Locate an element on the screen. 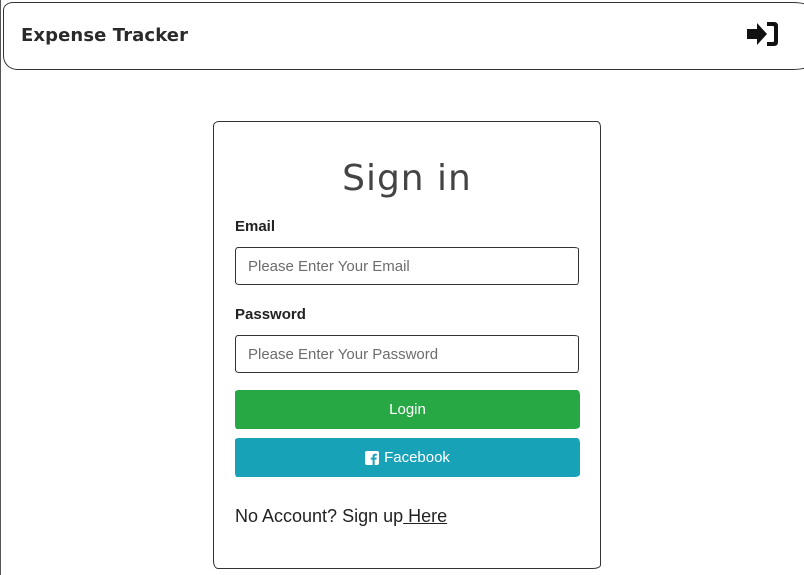 Image resolution: width=804 pixels, height=575 pixels. signin-title: Sign in is located at coordinates (407, 178).